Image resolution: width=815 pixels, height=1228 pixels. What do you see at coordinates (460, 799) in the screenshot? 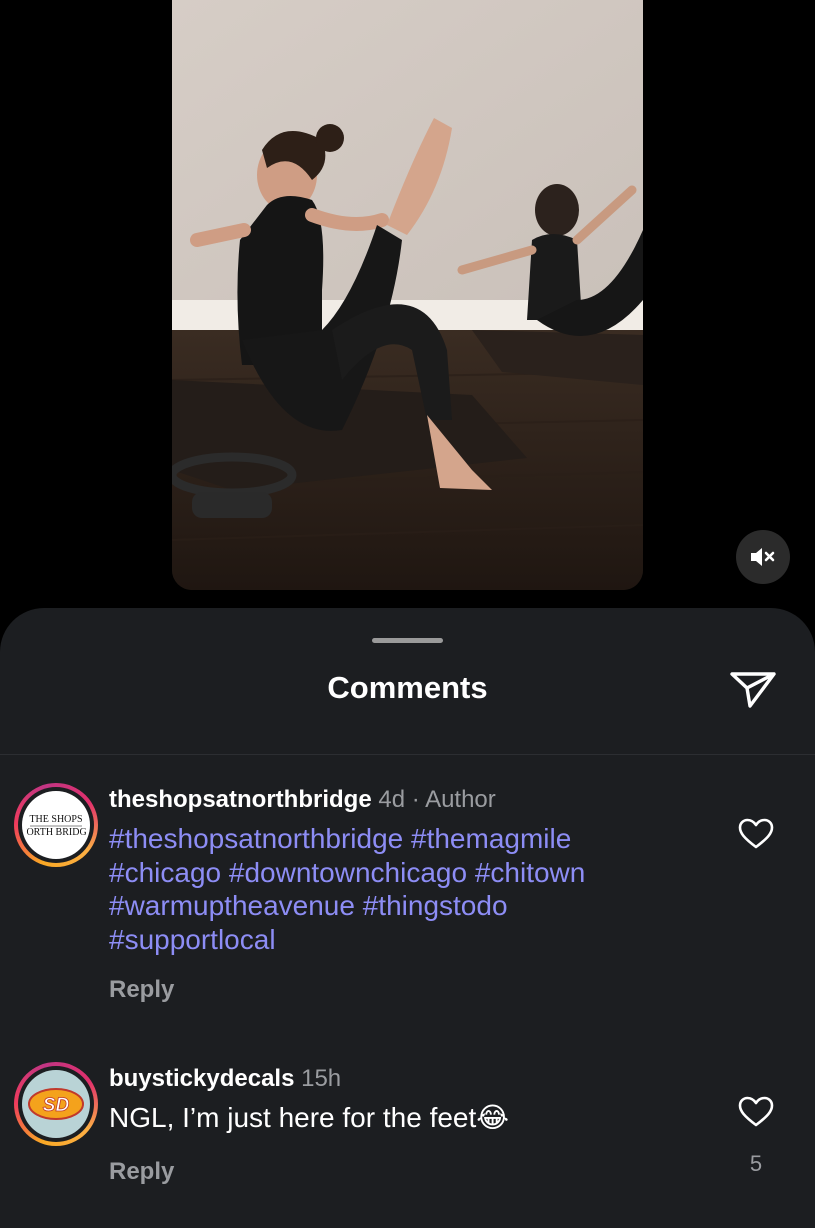
I see `author-badge: Author` at bounding box center [460, 799].